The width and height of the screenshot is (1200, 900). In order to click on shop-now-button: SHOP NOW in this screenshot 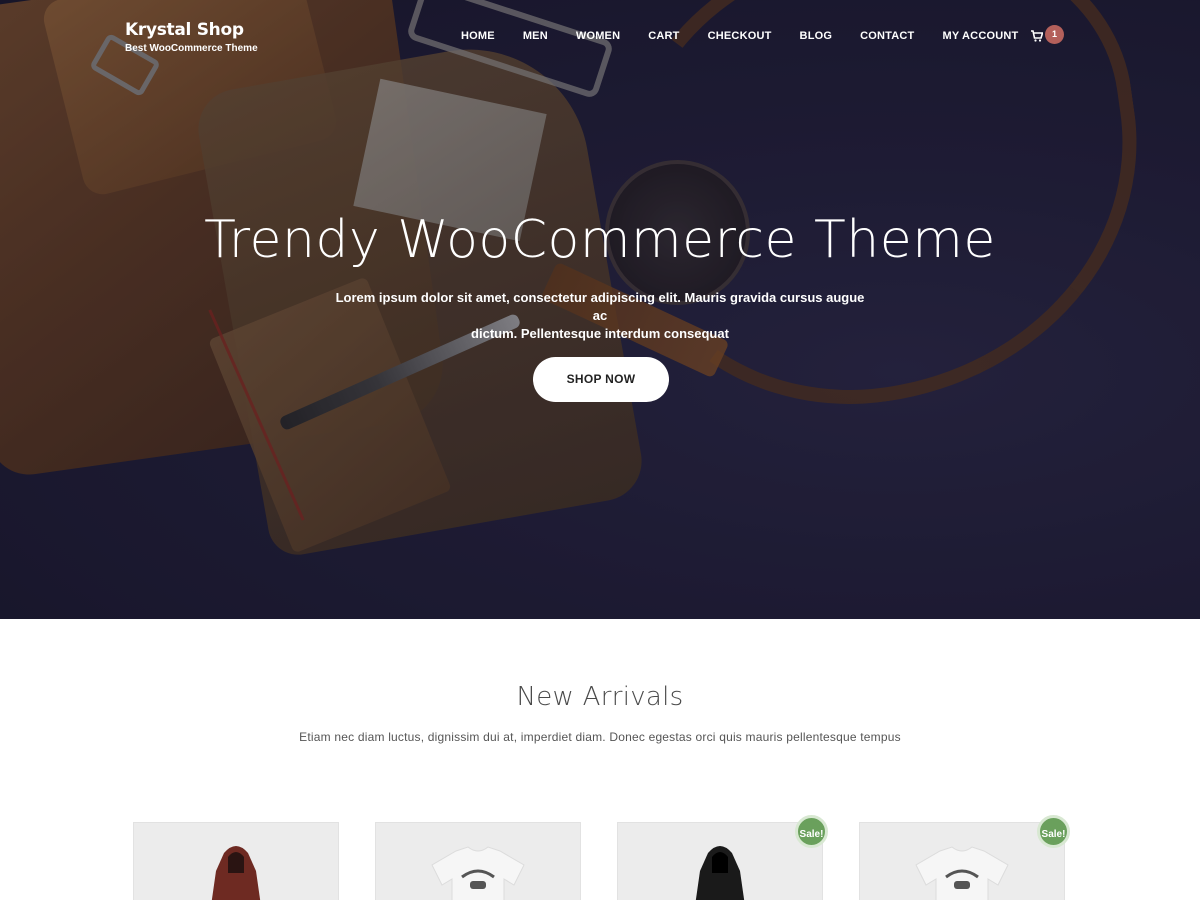, I will do `click(601, 379)`.